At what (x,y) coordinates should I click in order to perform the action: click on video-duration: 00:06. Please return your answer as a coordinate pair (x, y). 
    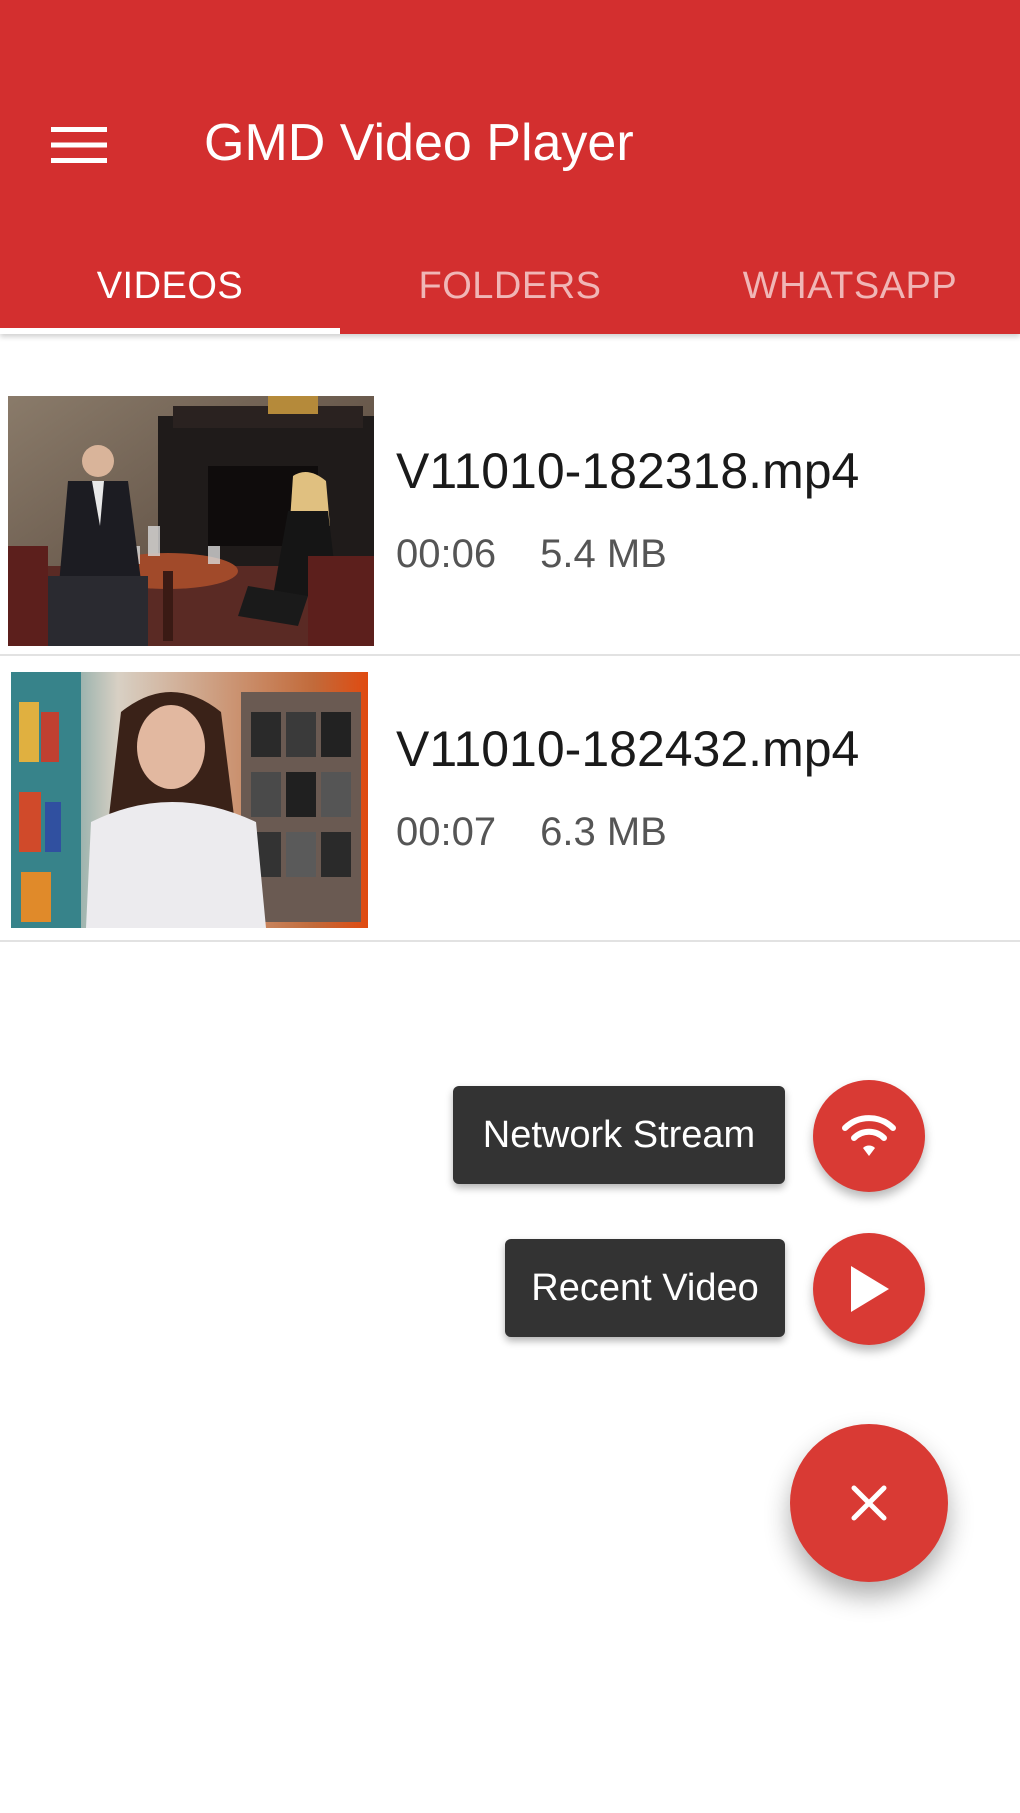
    Looking at the image, I should click on (446, 554).